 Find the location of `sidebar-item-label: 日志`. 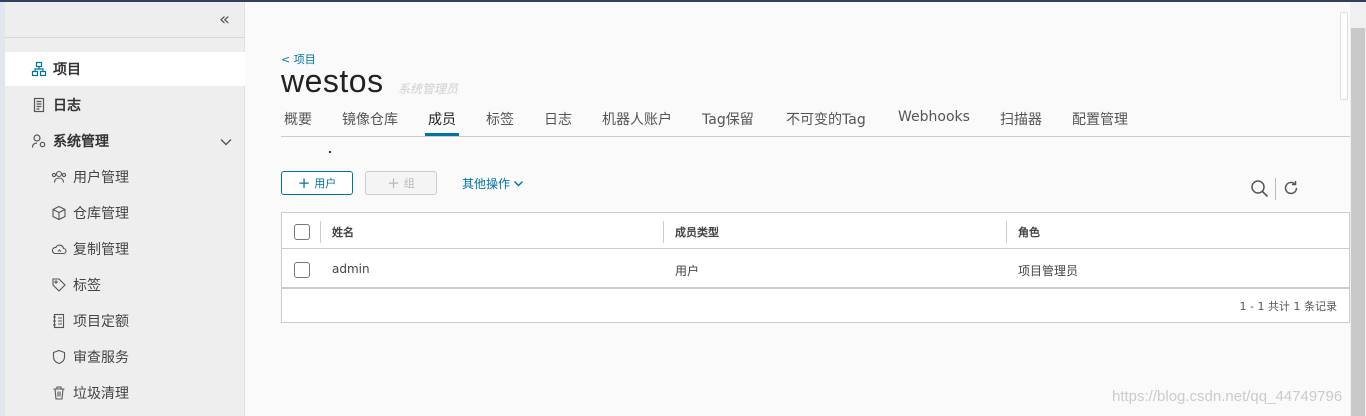

sidebar-item-label: 日志 is located at coordinates (67, 106).